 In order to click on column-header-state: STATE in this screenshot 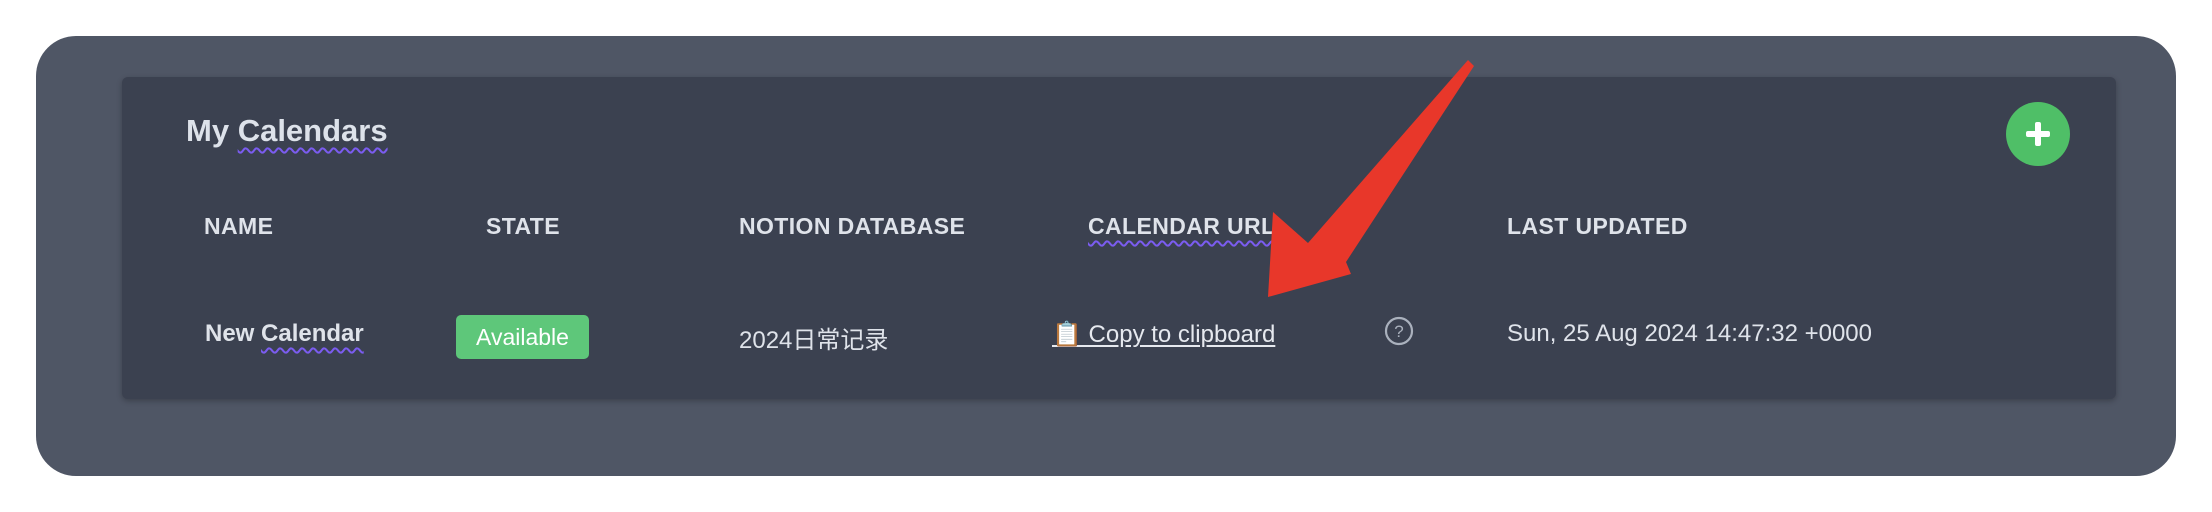, I will do `click(523, 226)`.